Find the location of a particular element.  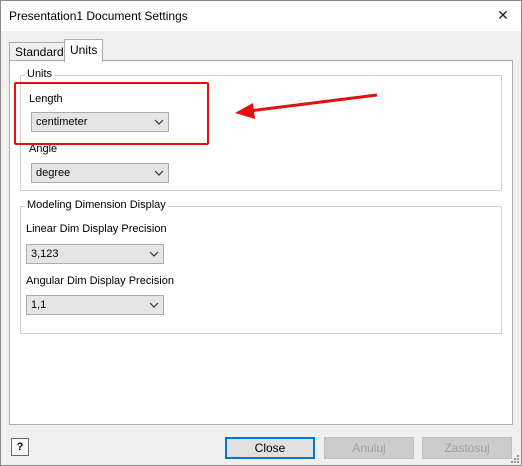

title-bar: Presentation1 Document Settings ✕ is located at coordinates (261, 16).